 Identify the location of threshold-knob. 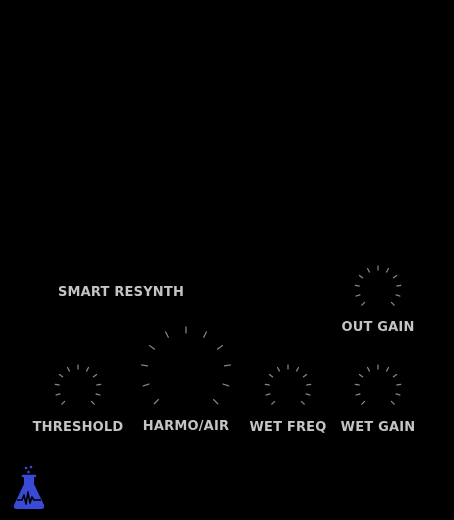
(78, 386).